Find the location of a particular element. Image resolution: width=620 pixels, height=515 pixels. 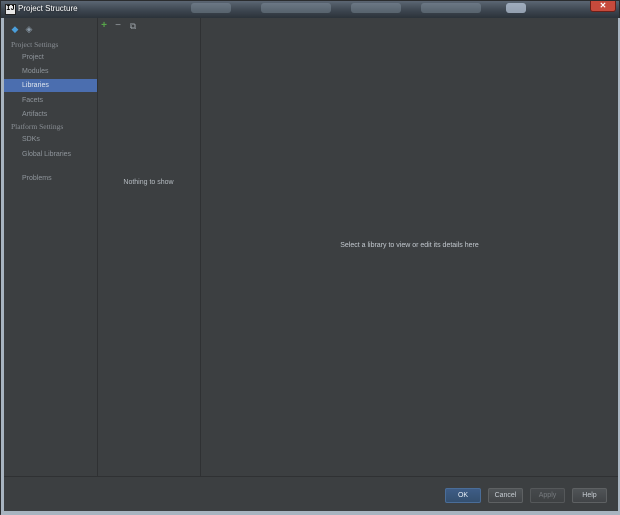

help-button: Help is located at coordinates (589, 495).